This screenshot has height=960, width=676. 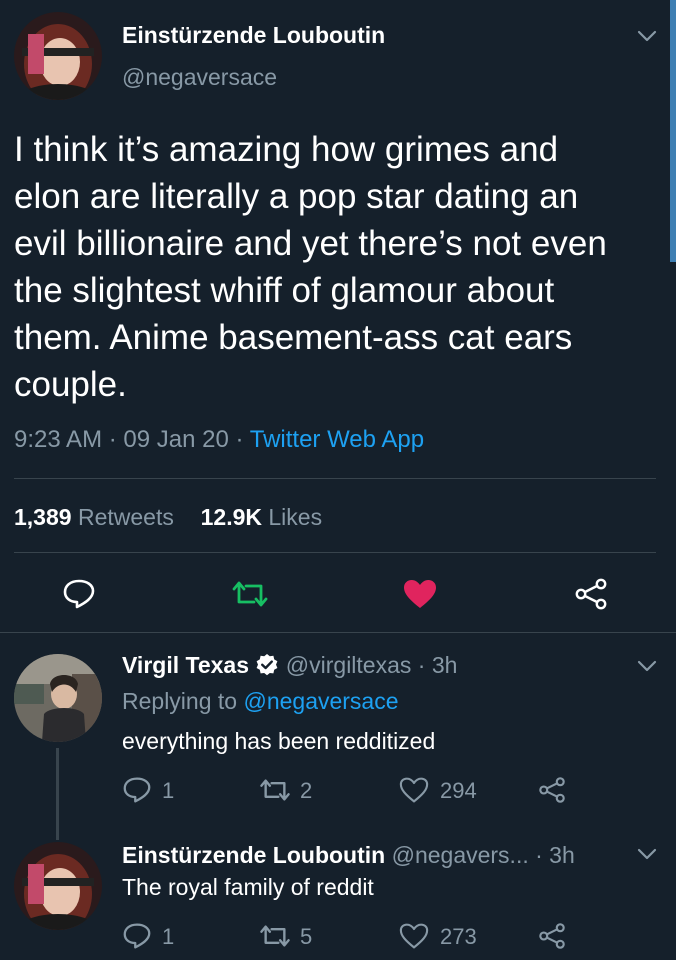 I want to click on author-display-name: Einstürzende Louboutin, so click(x=253, y=35).